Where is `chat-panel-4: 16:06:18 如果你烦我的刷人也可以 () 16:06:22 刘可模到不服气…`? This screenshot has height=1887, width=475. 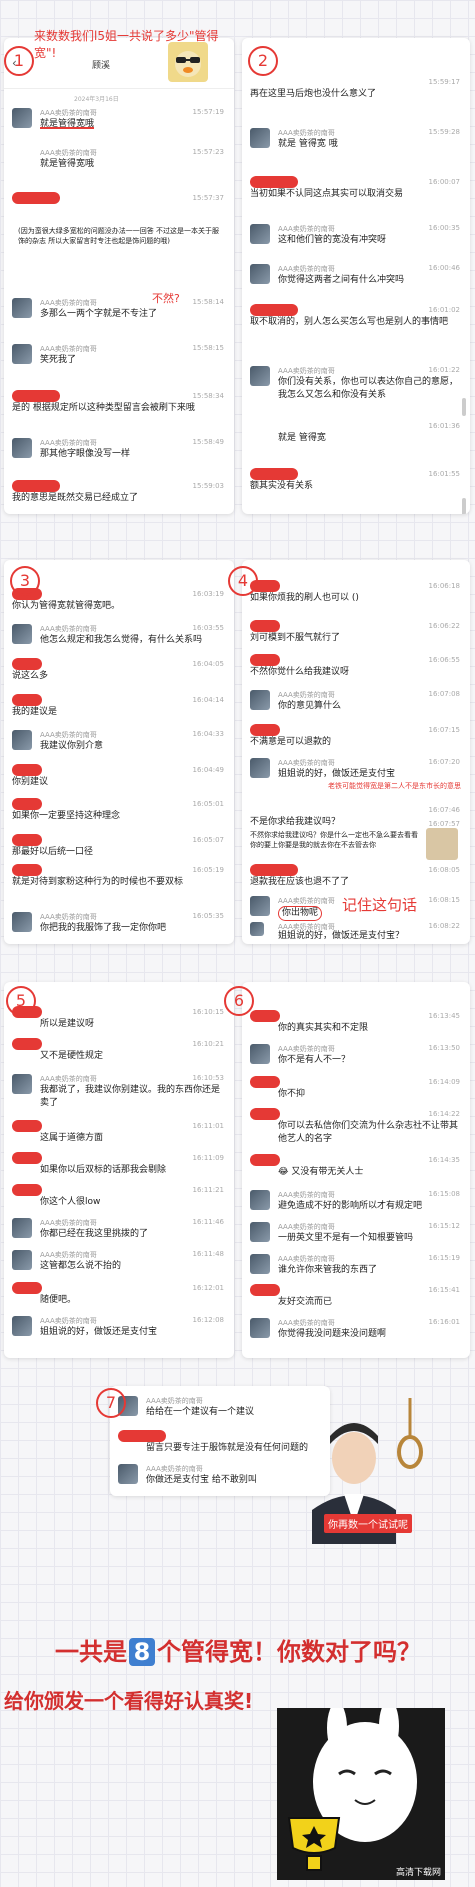
chat-panel-4: 16:06:18 如果你烦我的刷人也可以 () 16:06:22 刘可模到不服气… is located at coordinates (356, 752).